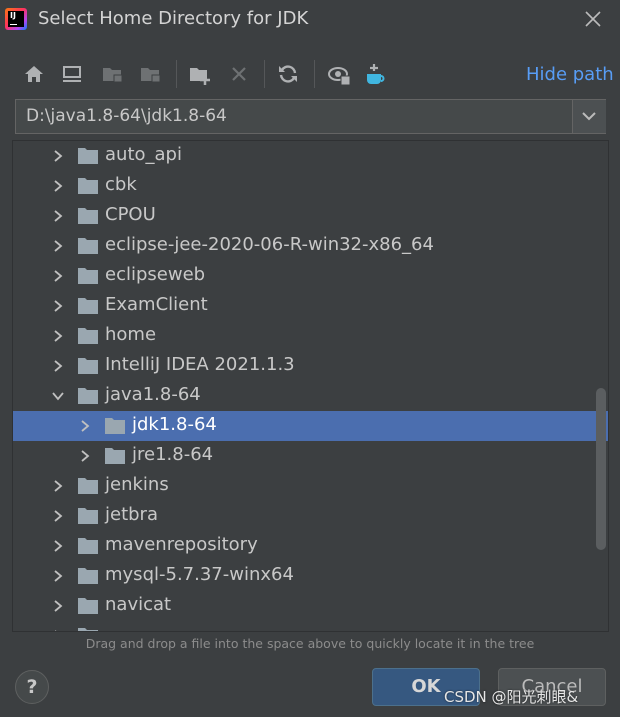 The height and width of the screenshot is (717, 620). Describe the element at coordinates (173, 454) in the screenshot. I see `tree-item-label: jre1.8-64` at that location.